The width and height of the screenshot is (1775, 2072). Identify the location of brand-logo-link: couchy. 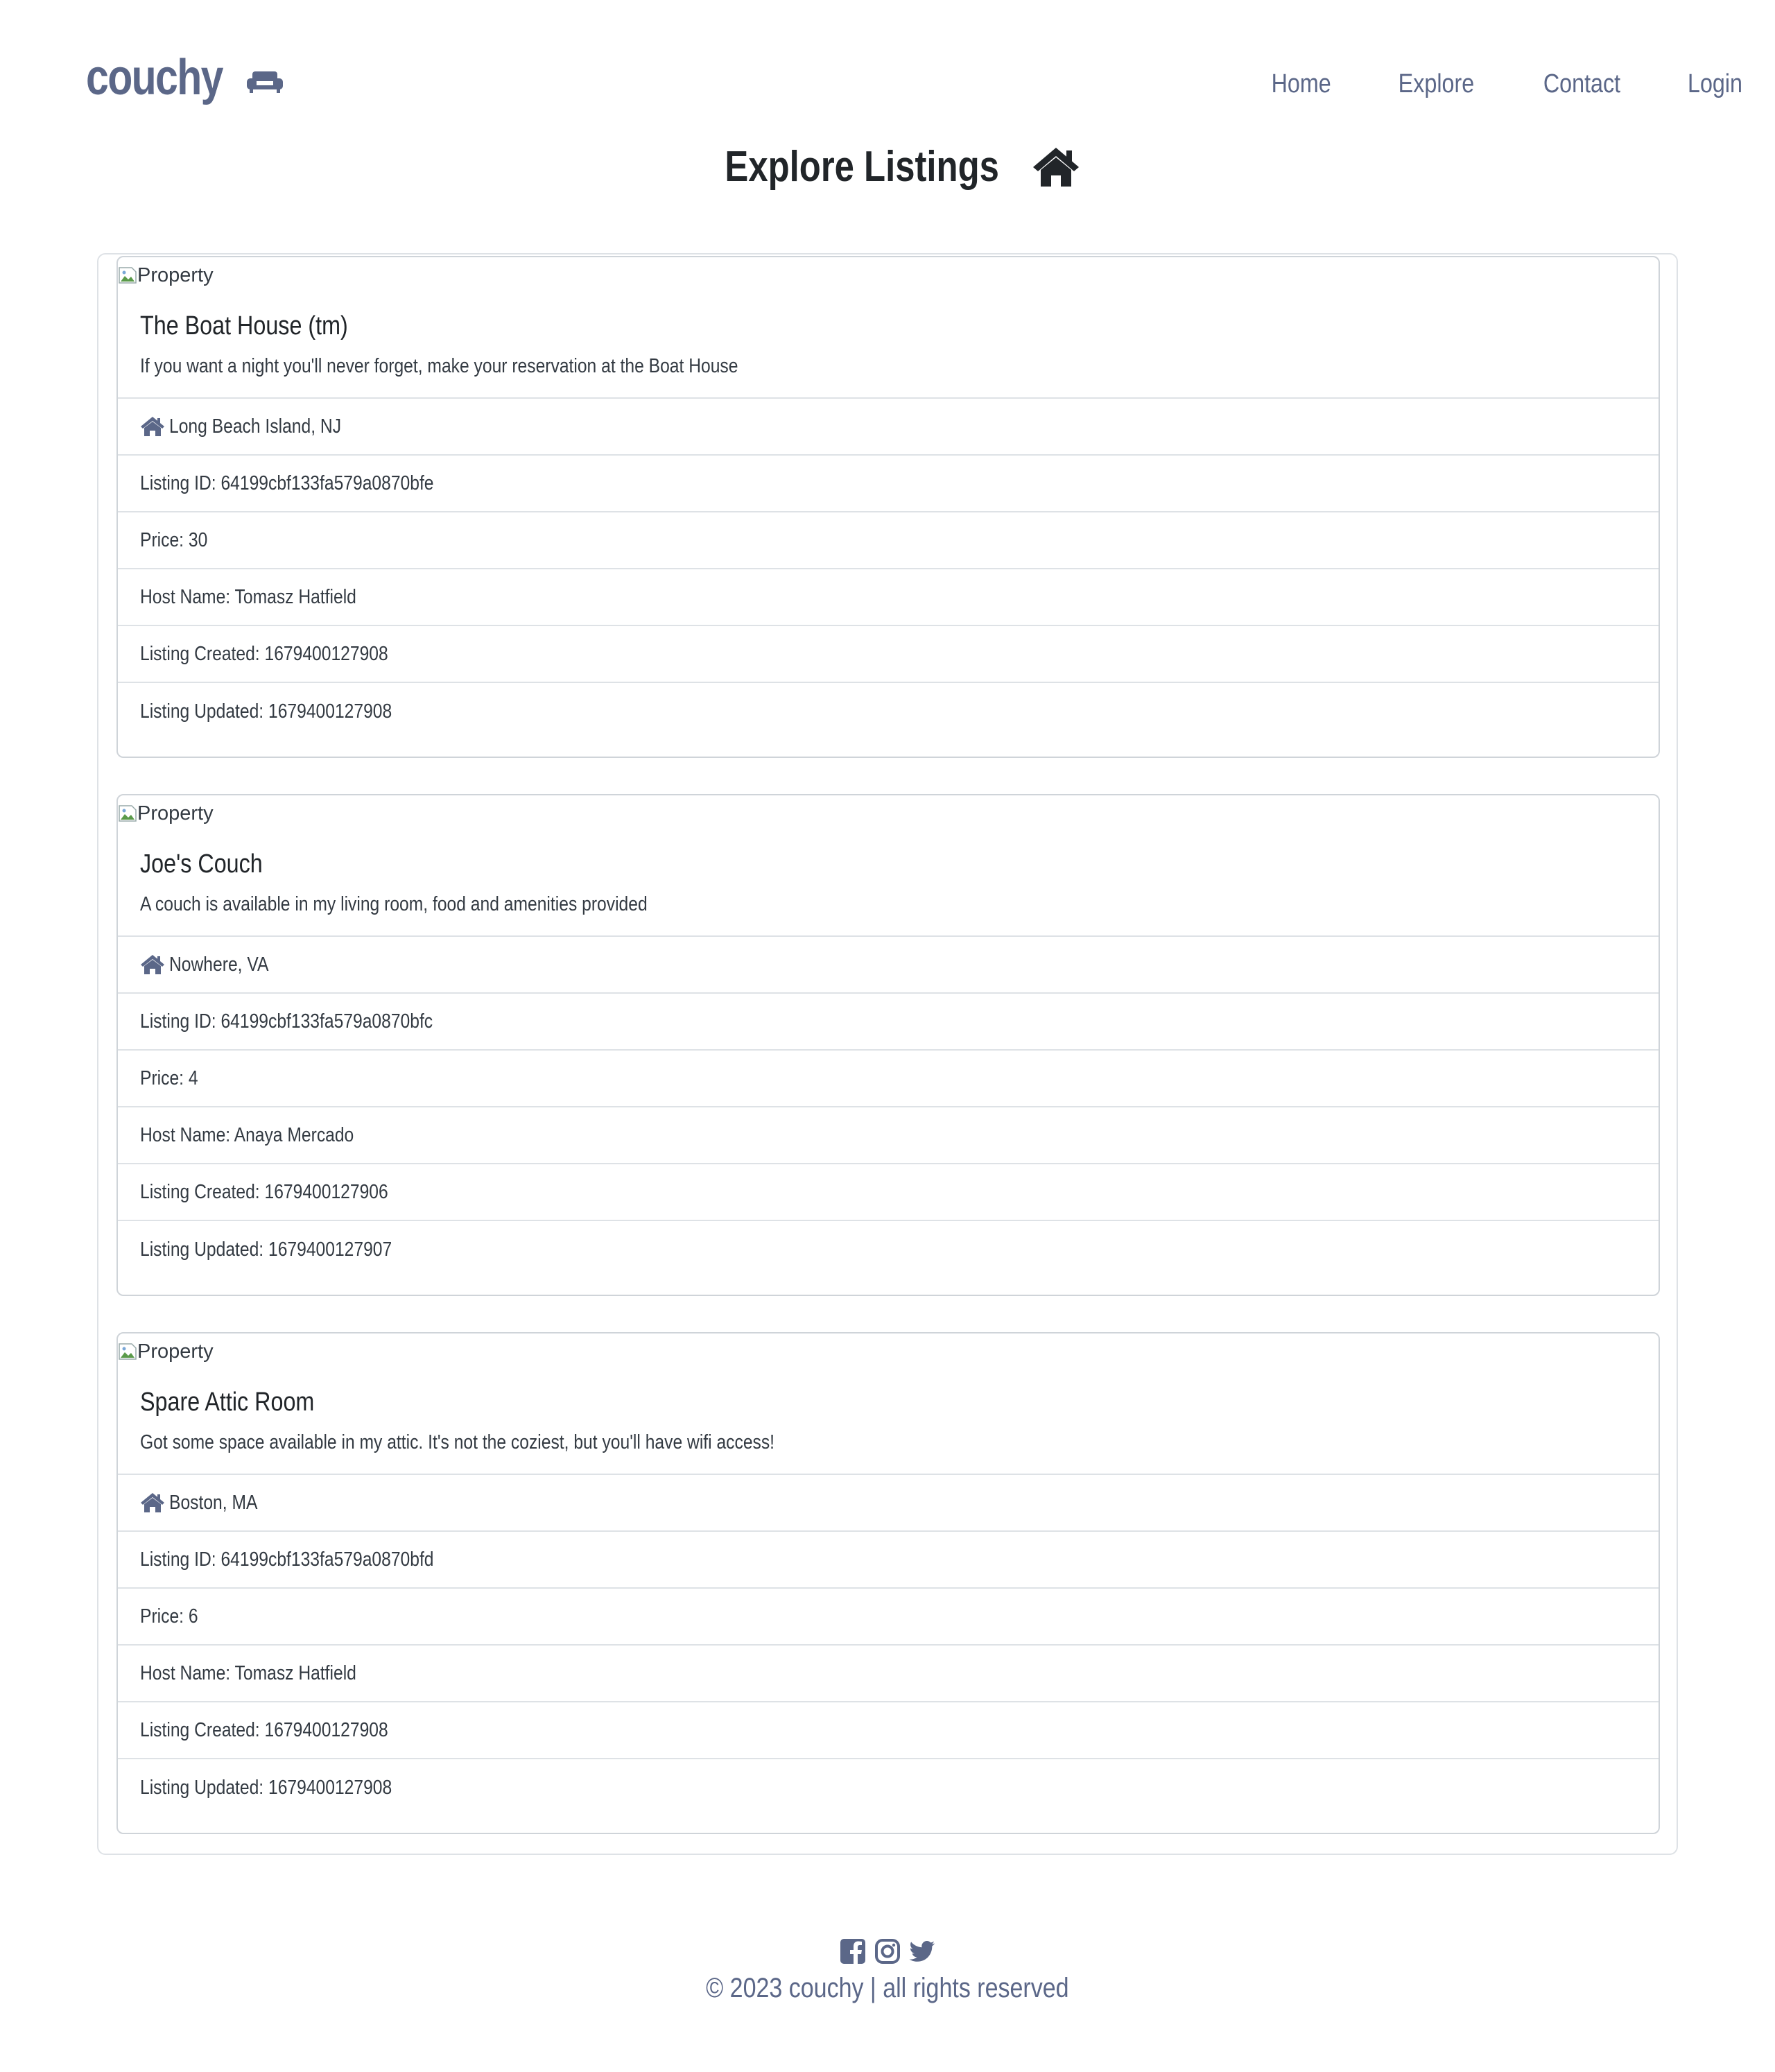
(185, 77).